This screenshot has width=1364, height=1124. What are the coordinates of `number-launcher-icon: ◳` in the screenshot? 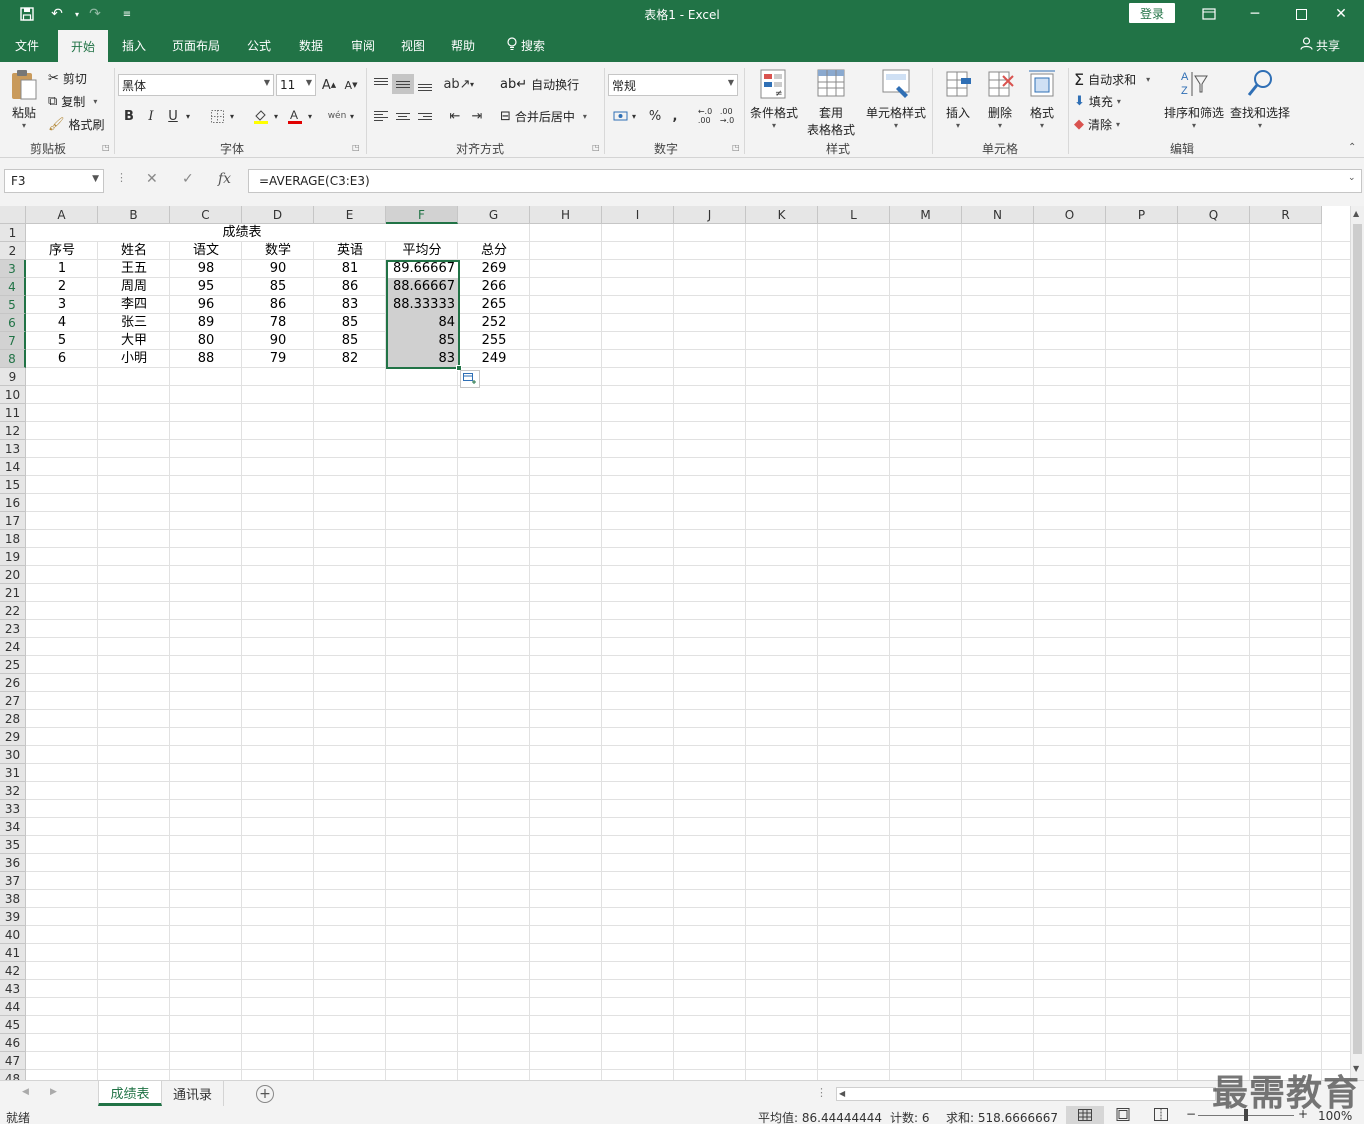 It's located at (736, 147).